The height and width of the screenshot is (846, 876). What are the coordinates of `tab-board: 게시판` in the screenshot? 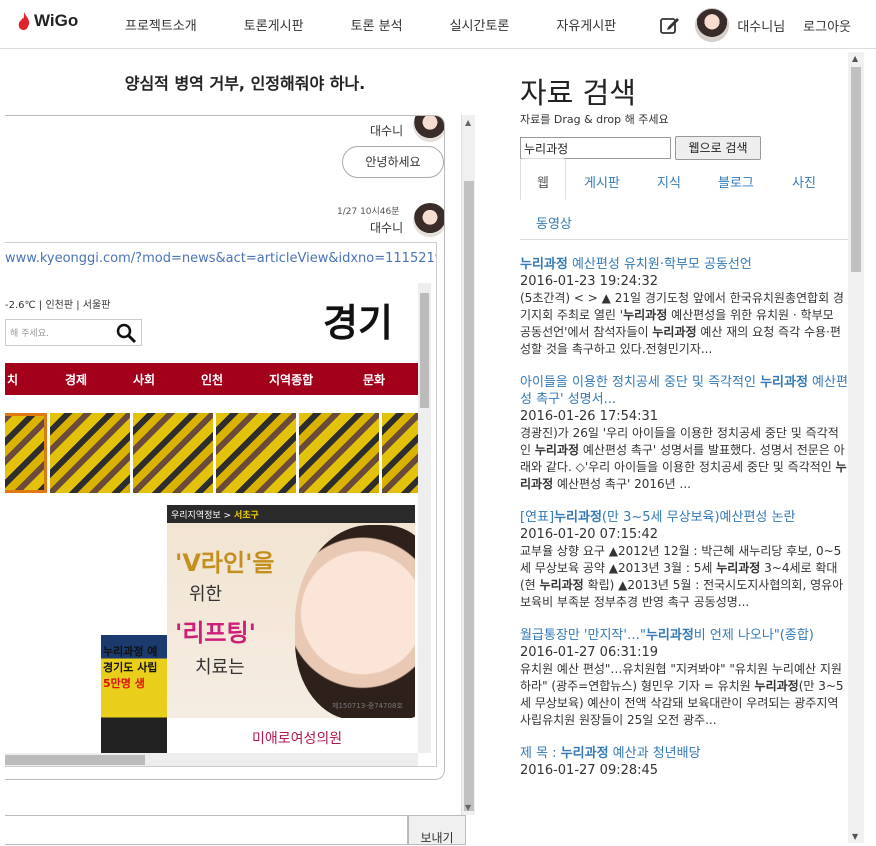 It's located at (602, 181).